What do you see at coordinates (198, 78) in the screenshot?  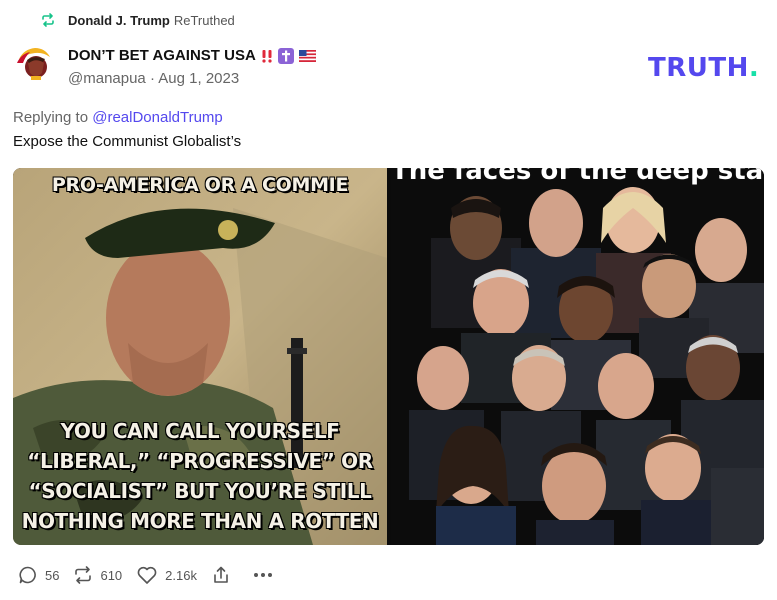 I see `post-date: Aug 1, 2023` at bounding box center [198, 78].